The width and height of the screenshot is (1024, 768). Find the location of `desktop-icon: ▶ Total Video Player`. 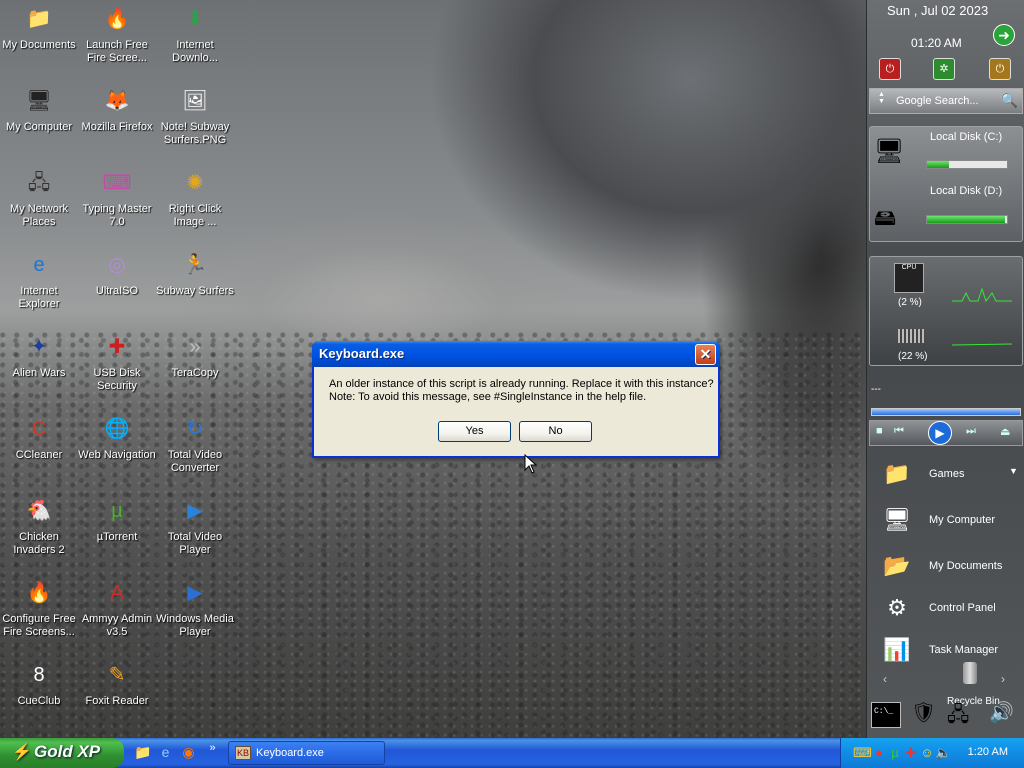

desktop-icon: ▶ Total Video Player is located at coordinates (195, 525).